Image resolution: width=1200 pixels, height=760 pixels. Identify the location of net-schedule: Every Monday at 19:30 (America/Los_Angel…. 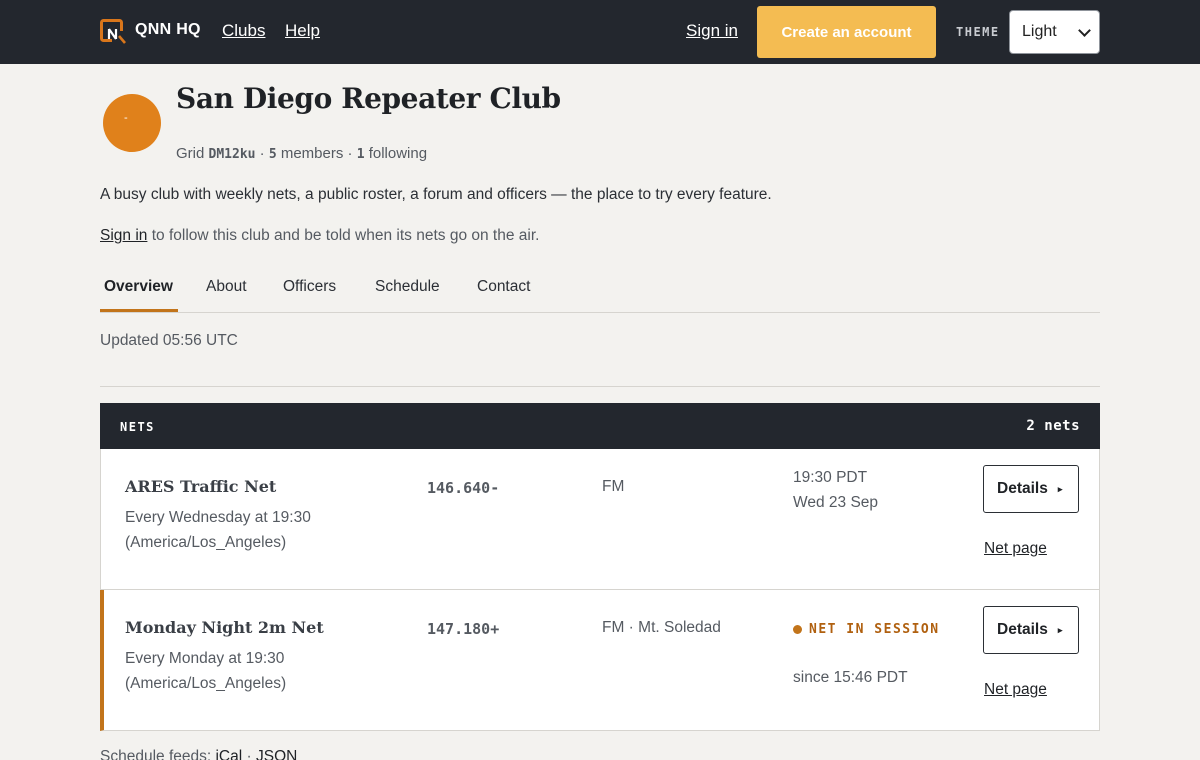
(206, 671).